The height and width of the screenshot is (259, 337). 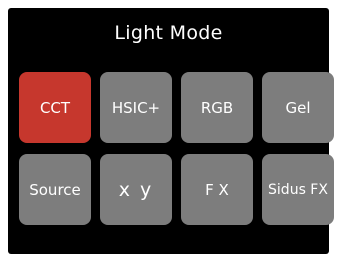 I want to click on mode-button-fx: F X, so click(x=217, y=189).